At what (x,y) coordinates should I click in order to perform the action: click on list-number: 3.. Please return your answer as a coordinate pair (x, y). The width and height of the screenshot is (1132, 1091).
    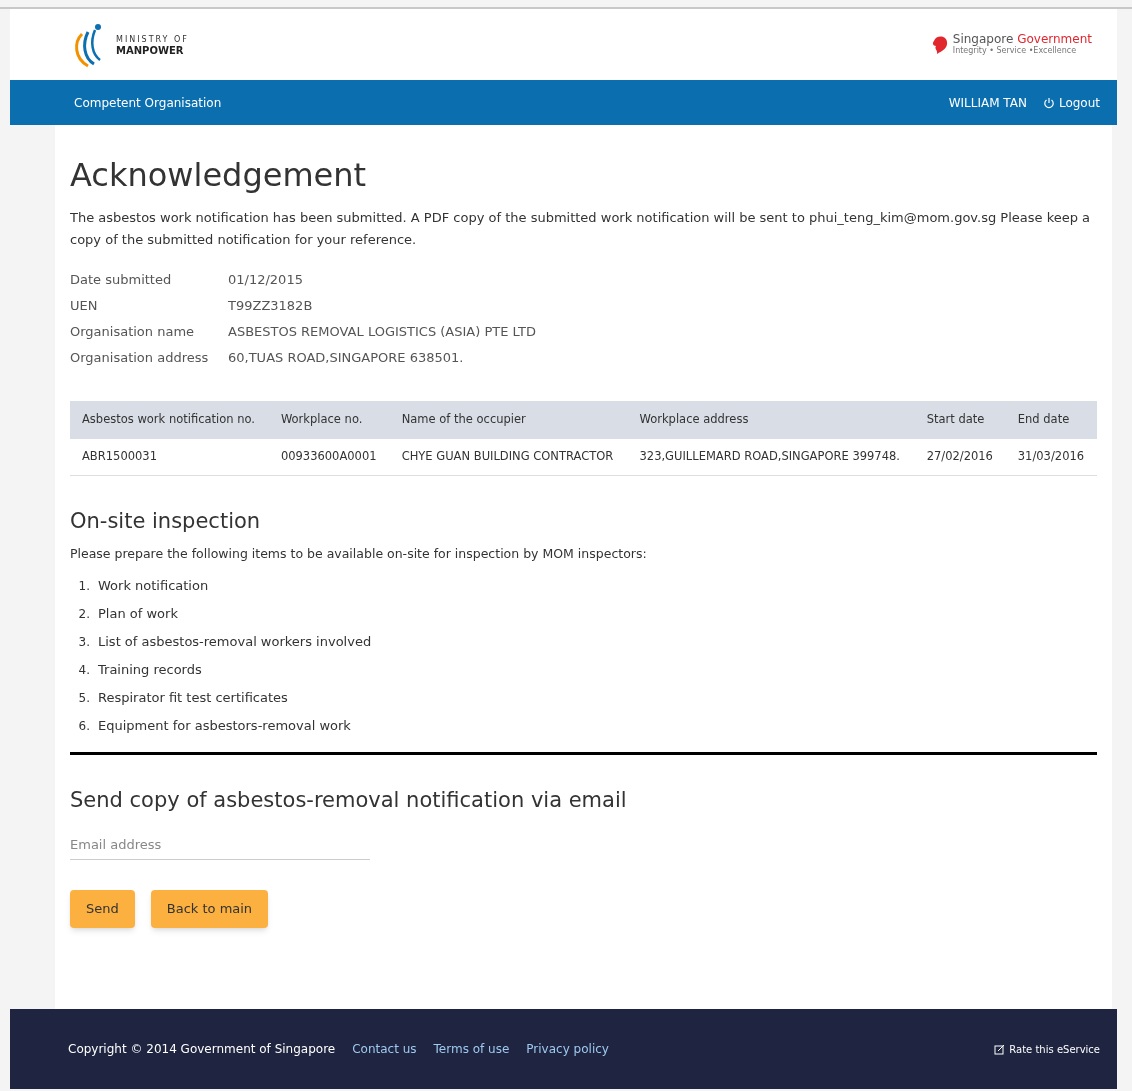
    Looking at the image, I should click on (84, 642).